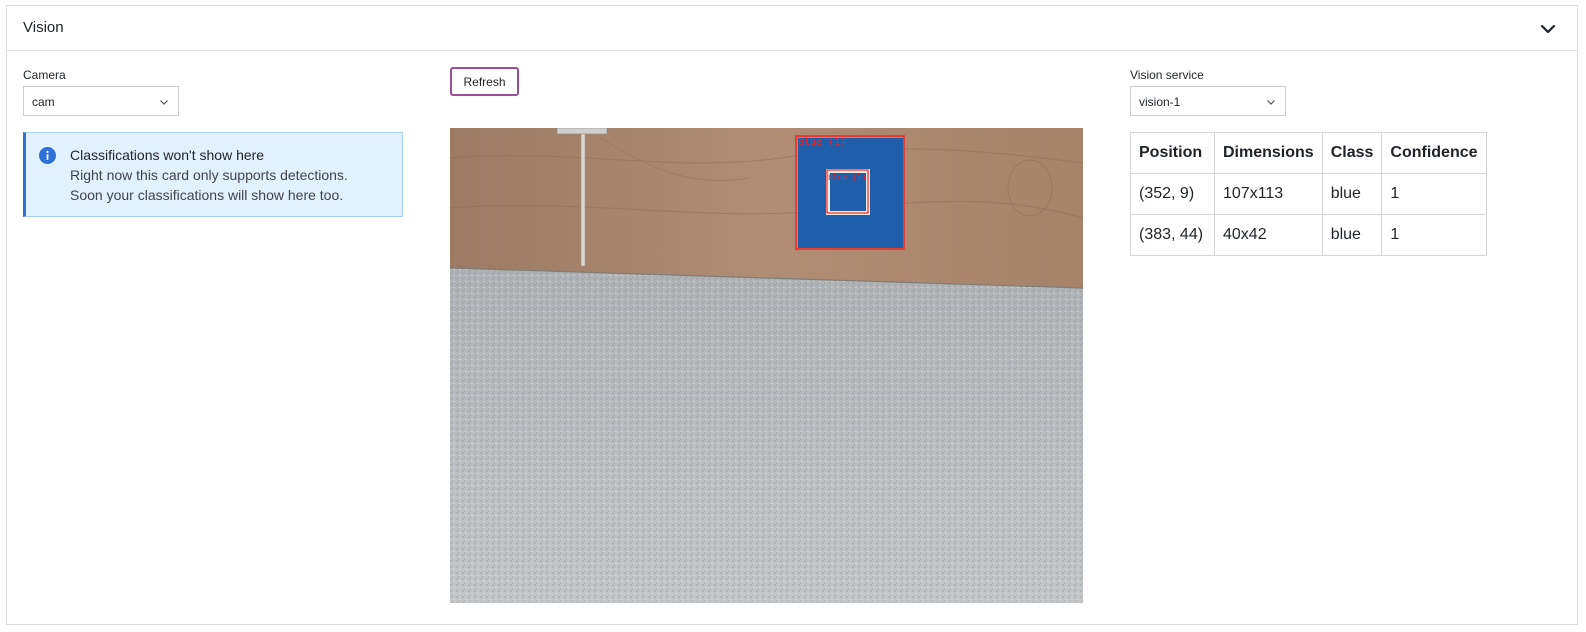  Describe the element at coordinates (1434, 153) in the screenshot. I see `column-header-confidence: Confidence` at that location.